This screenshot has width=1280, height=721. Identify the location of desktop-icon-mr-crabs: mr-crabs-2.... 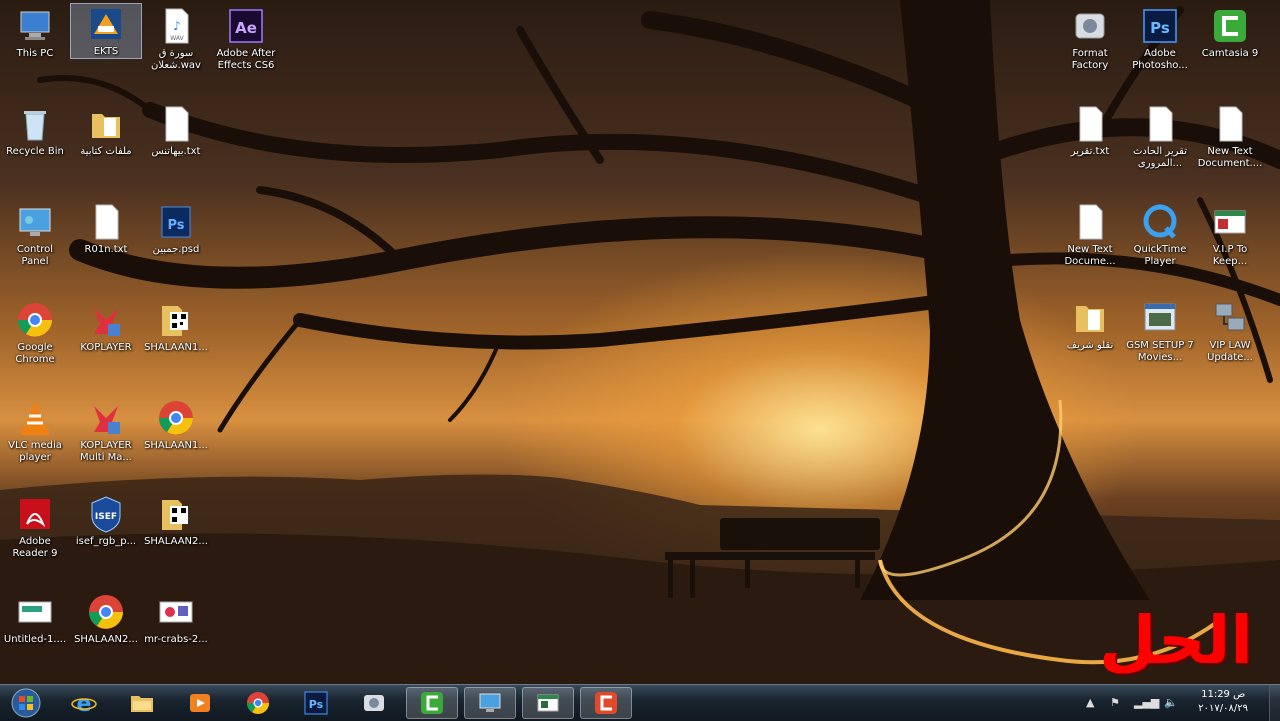
(176, 619).